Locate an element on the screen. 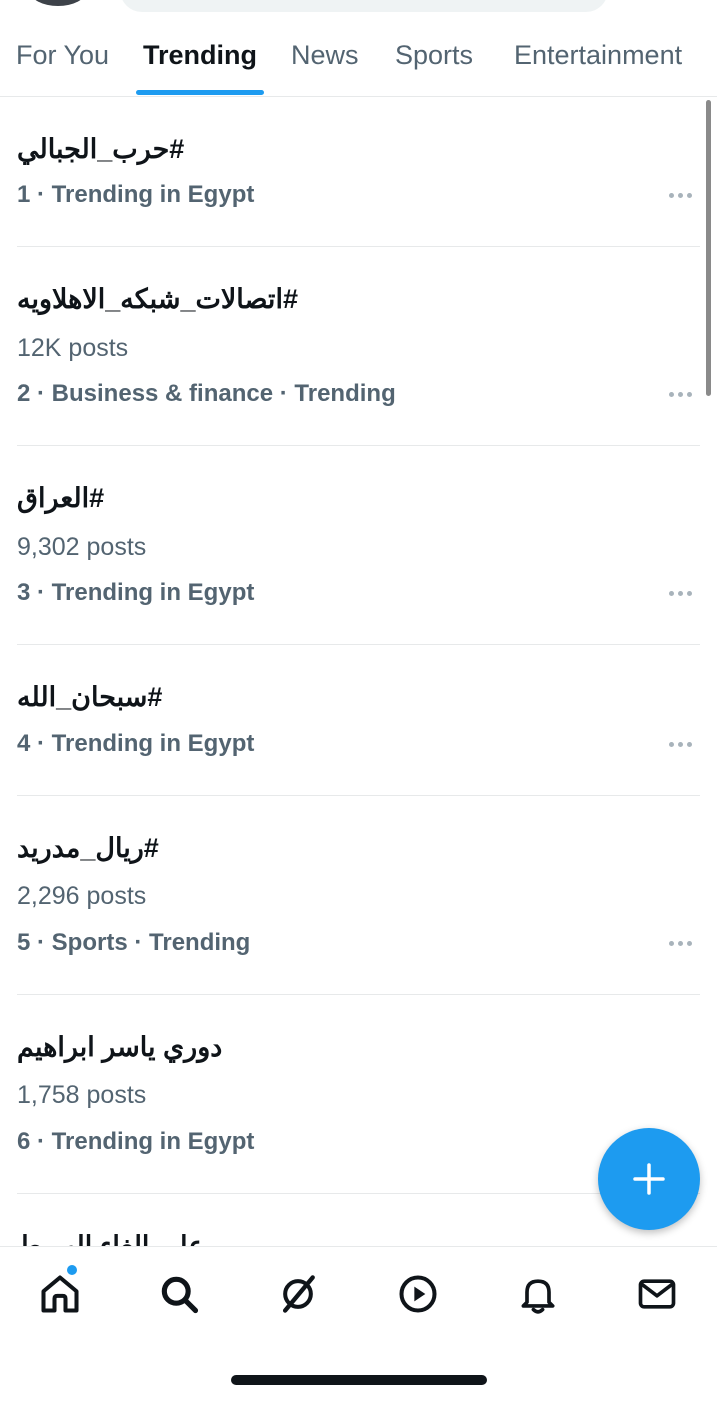  tab-for-you: For You is located at coordinates (62, 55).